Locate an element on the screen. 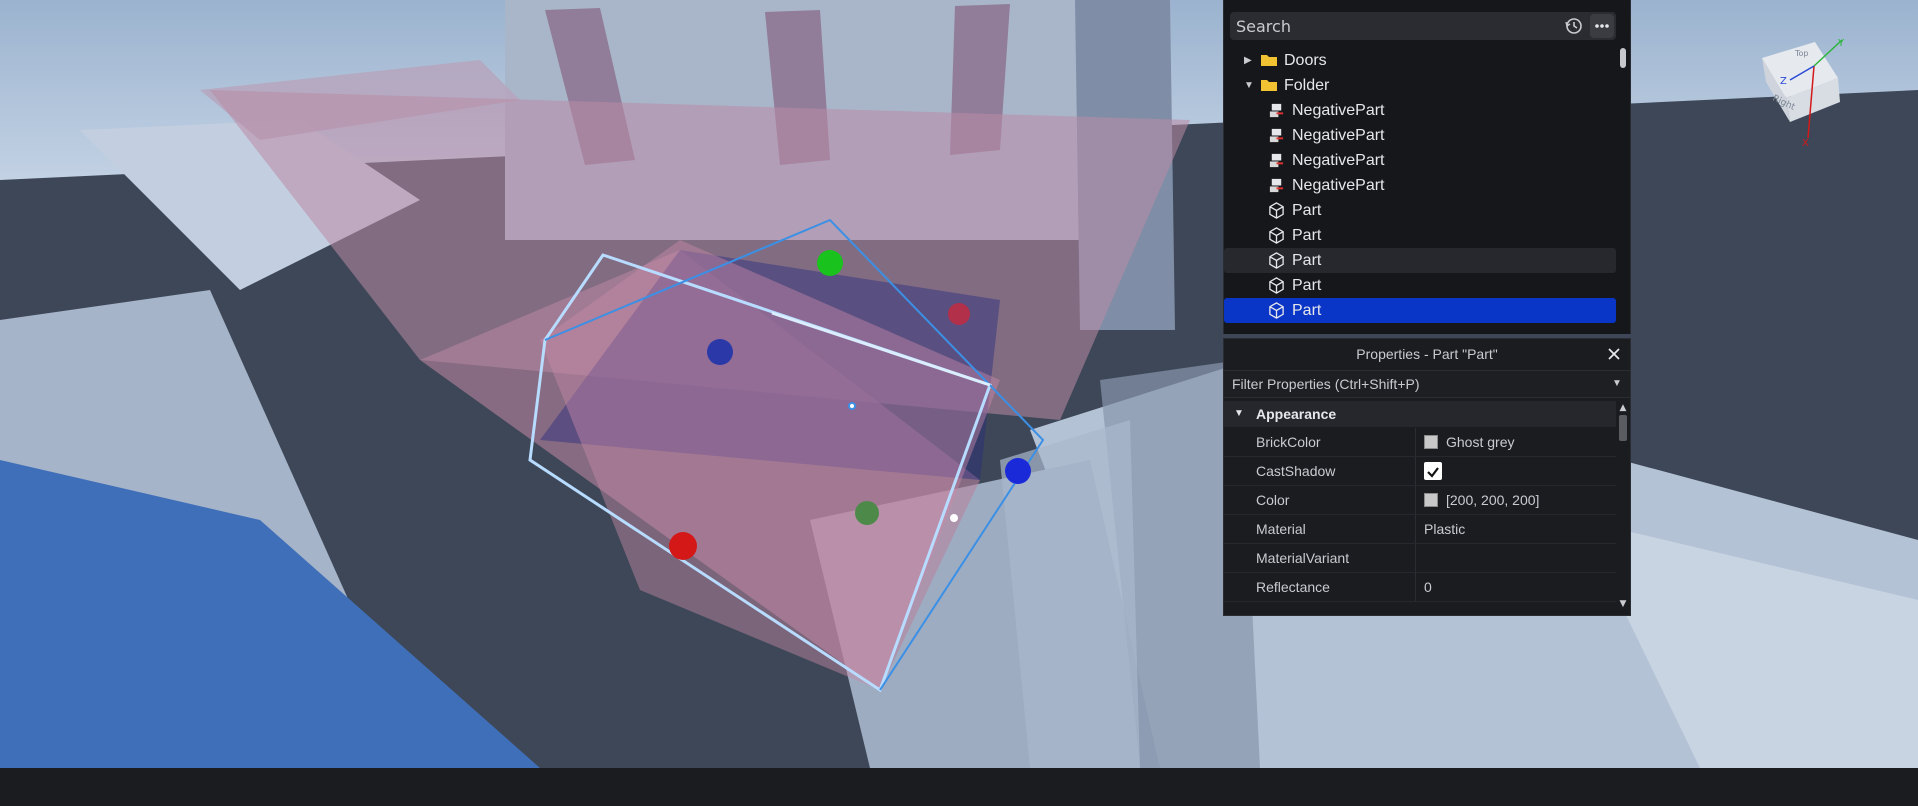 This screenshot has width=1918, height=806. scroll-thumb is located at coordinates (1623, 428).